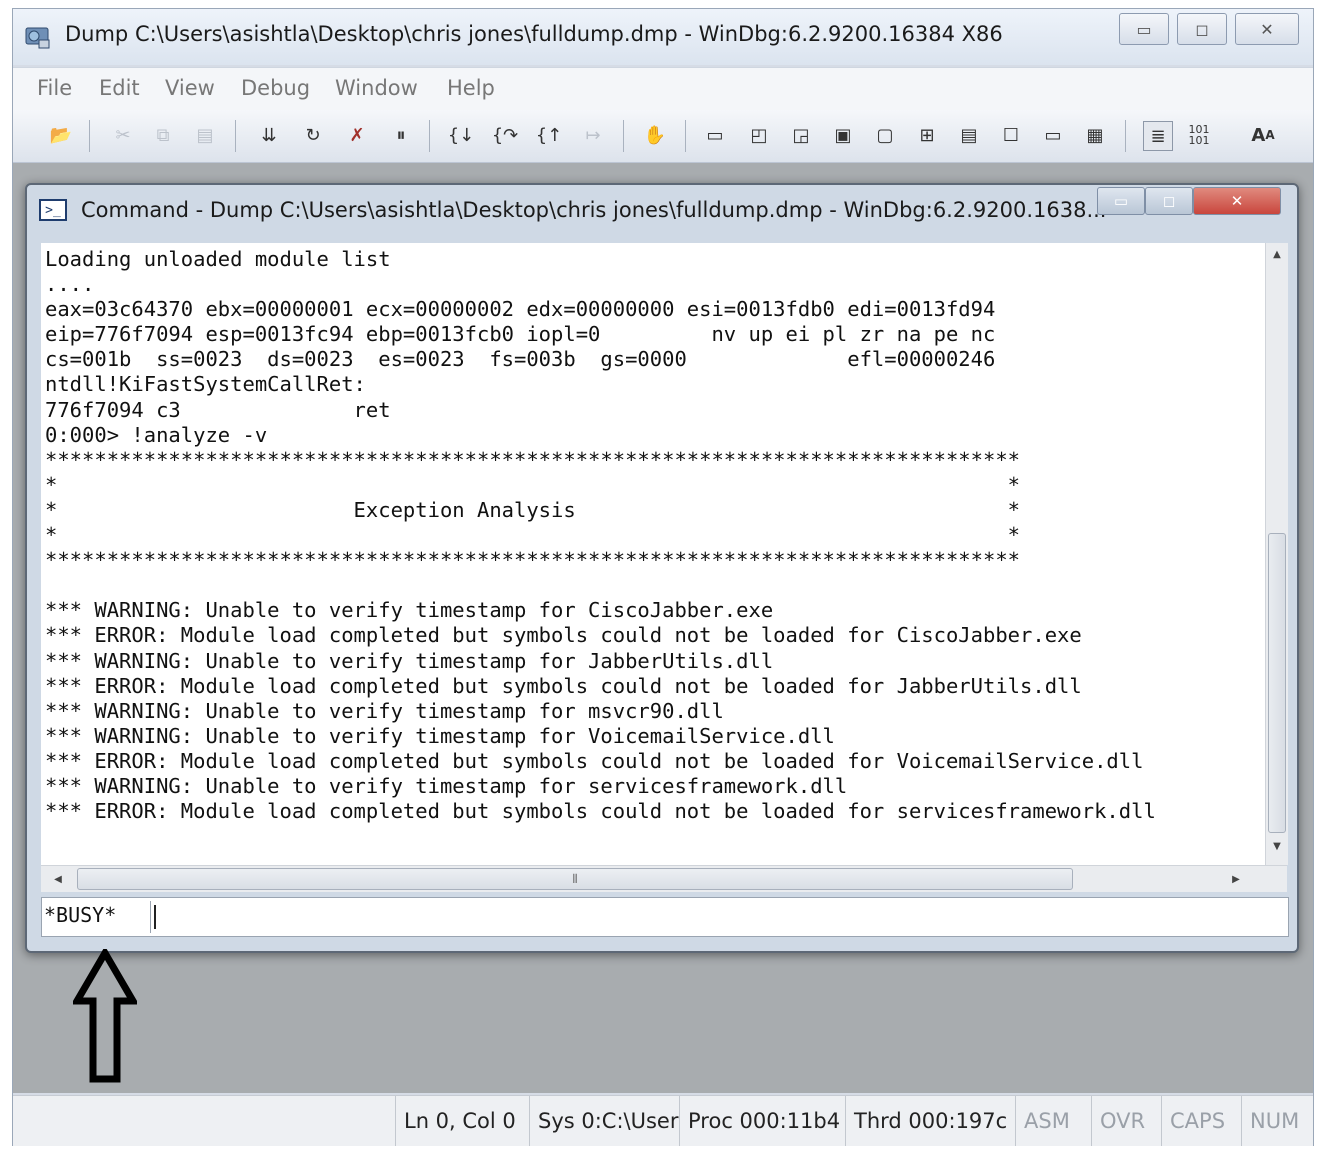  I want to click on stop-debugging-icon: ✗, so click(357, 135).